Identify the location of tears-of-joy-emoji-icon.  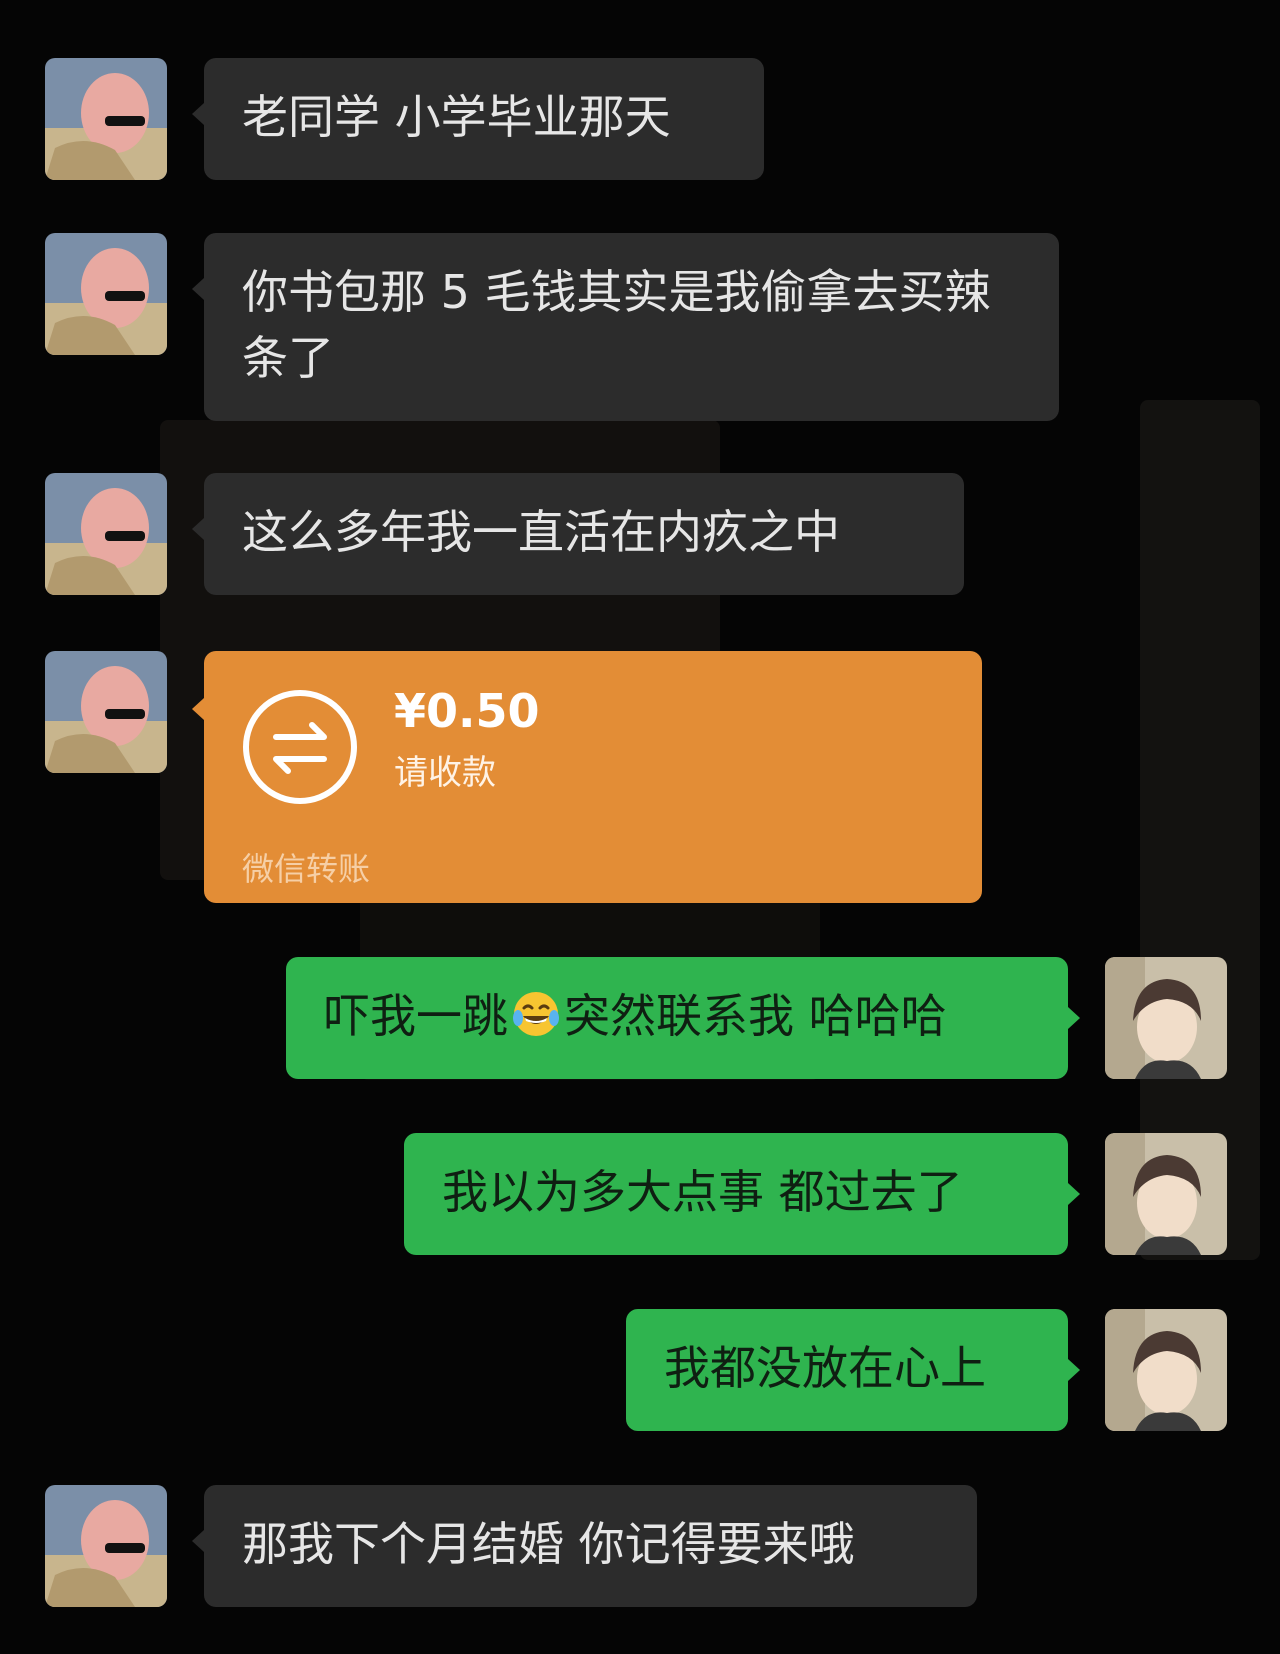
(536, 1014).